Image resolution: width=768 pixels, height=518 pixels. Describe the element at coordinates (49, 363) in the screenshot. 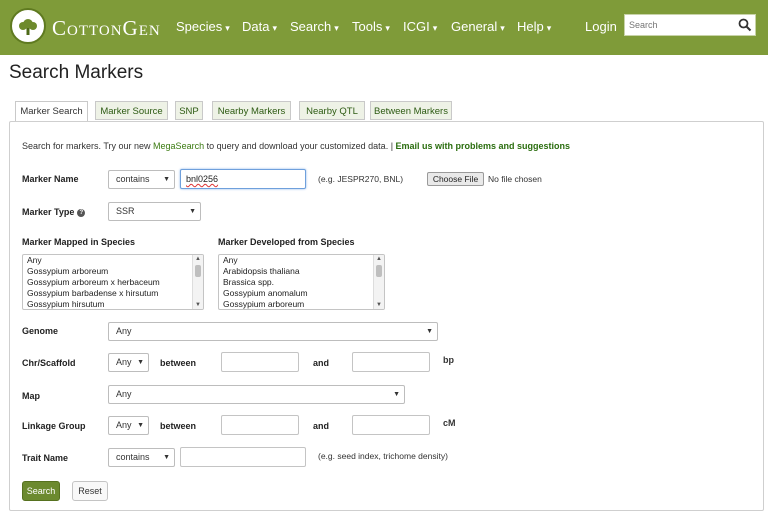

I see `chr-scaffold-label: Chr/Scaffold` at that location.